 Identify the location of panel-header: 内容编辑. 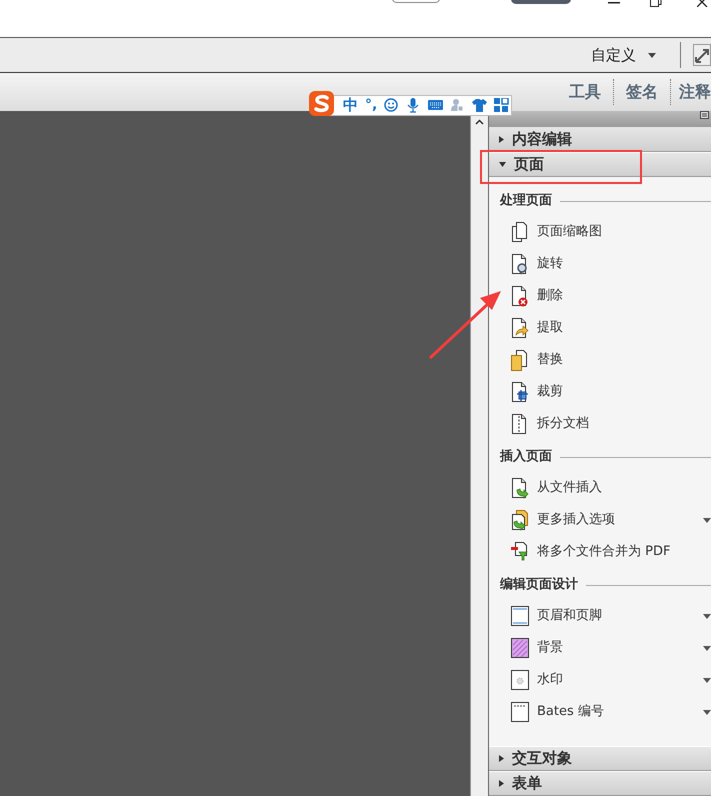
(600, 139).